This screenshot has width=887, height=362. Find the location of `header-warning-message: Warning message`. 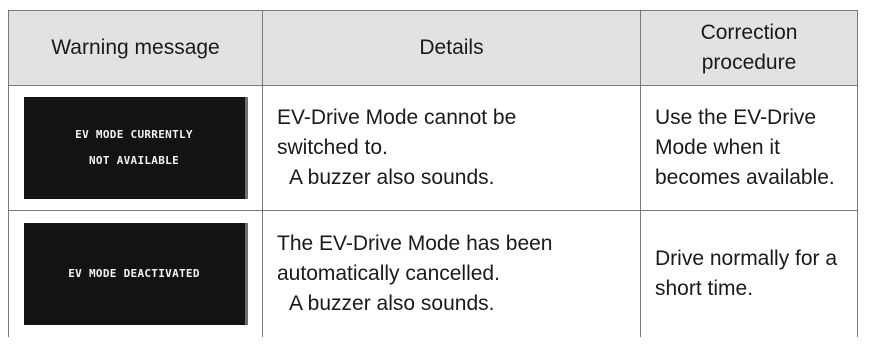

header-warning-message: Warning message is located at coordinates (135, 48).